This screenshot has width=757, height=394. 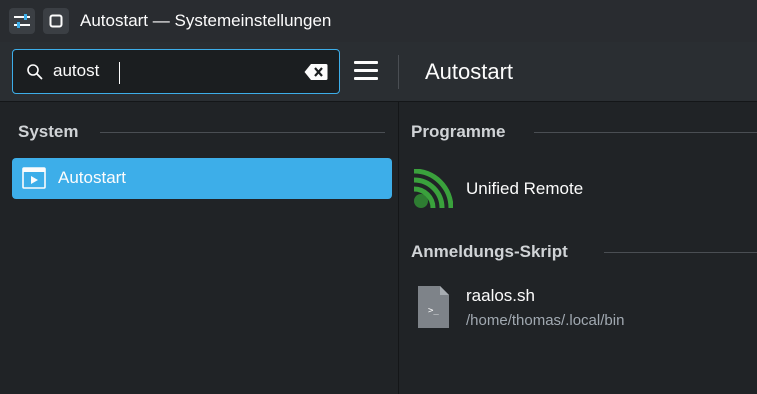 I want to click on entry-unified-remote: Unified Remote, so click(x=524, y=189).